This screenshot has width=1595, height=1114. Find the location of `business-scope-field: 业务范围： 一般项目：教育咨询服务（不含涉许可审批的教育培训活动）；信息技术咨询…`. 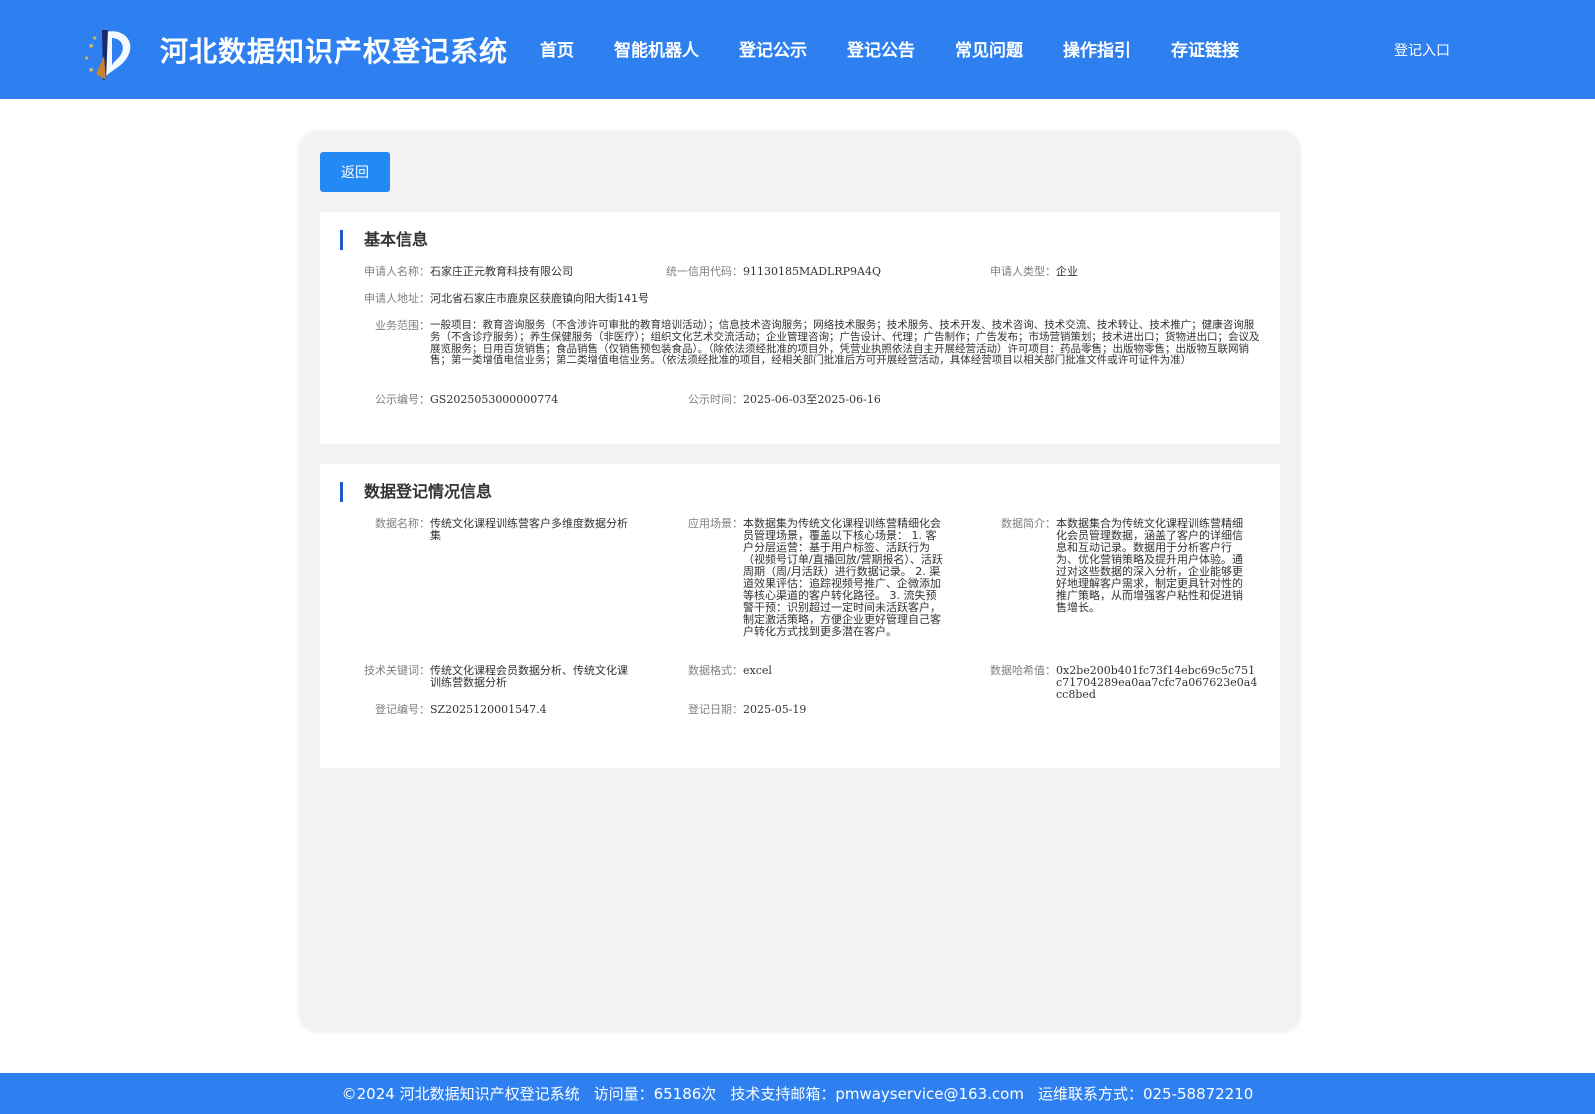

business-scope-field: 业务范围： 一般项目：教育咨询服务（不含涉许可审批的教育培训活动）；信息技术咨询… is located at coordinates (800, 349).